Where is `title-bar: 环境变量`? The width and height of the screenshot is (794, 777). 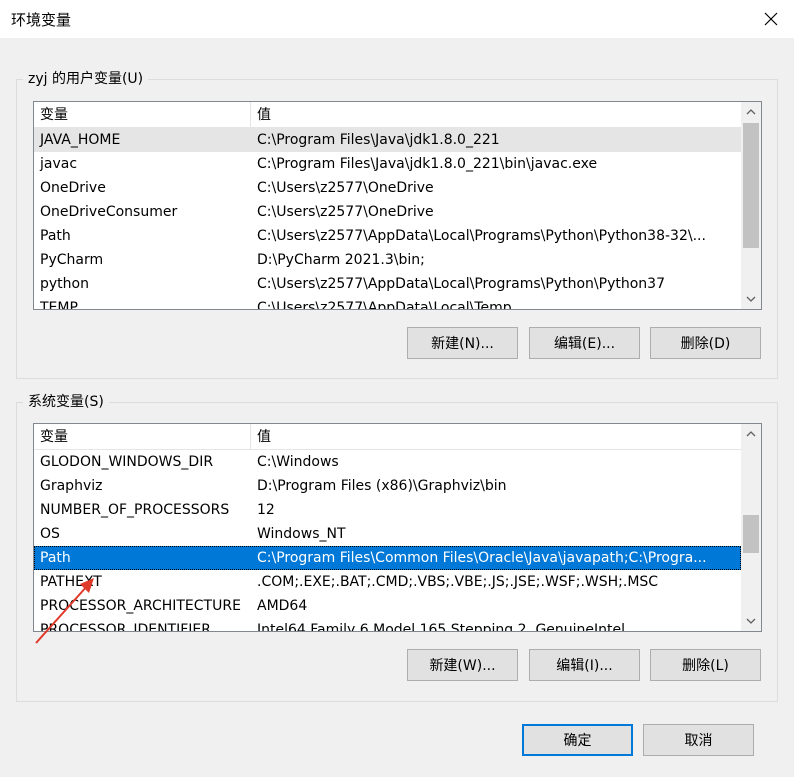
title-bar: 环境变量 is located at coordinates (397, 19).